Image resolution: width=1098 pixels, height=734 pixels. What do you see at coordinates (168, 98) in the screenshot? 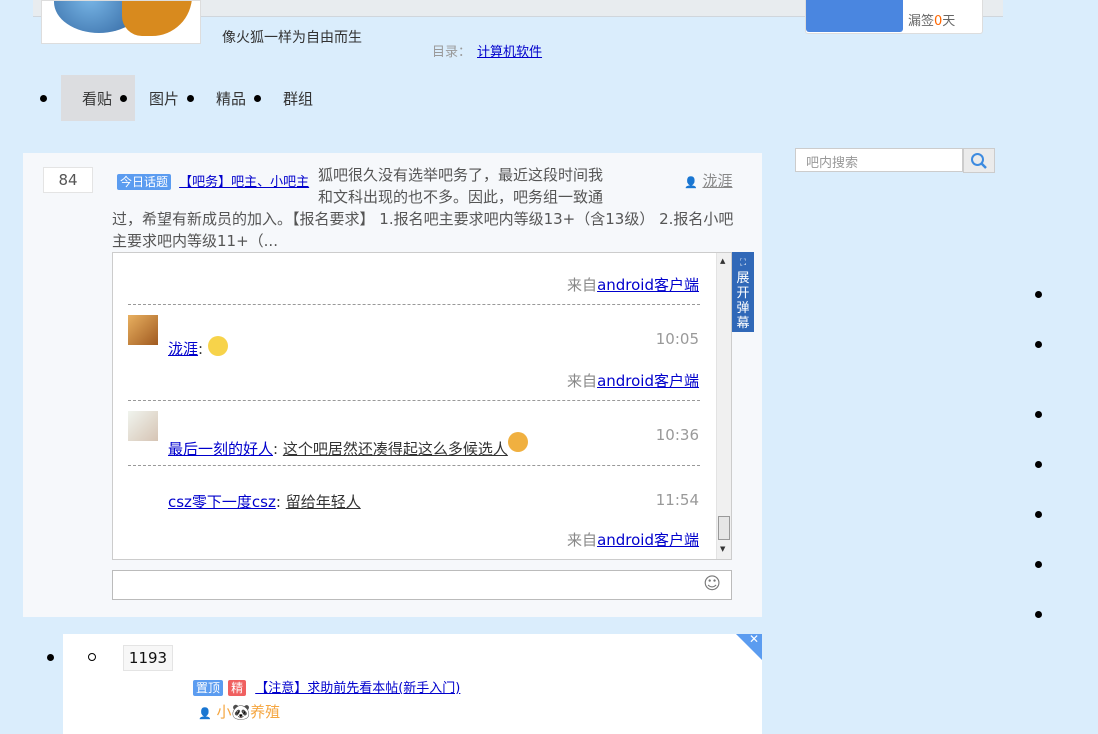
I see `tab-images: 图片` at bounding box center [168, 98].